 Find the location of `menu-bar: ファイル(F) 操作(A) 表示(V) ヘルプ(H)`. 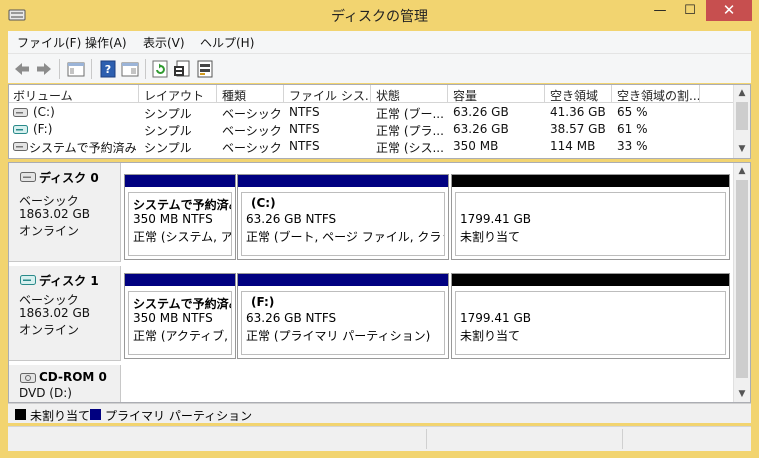

menu-bar: ファイル(F) 操作(A) 表示(V) ヘルプ(H) is located at coordinates (379, 42).